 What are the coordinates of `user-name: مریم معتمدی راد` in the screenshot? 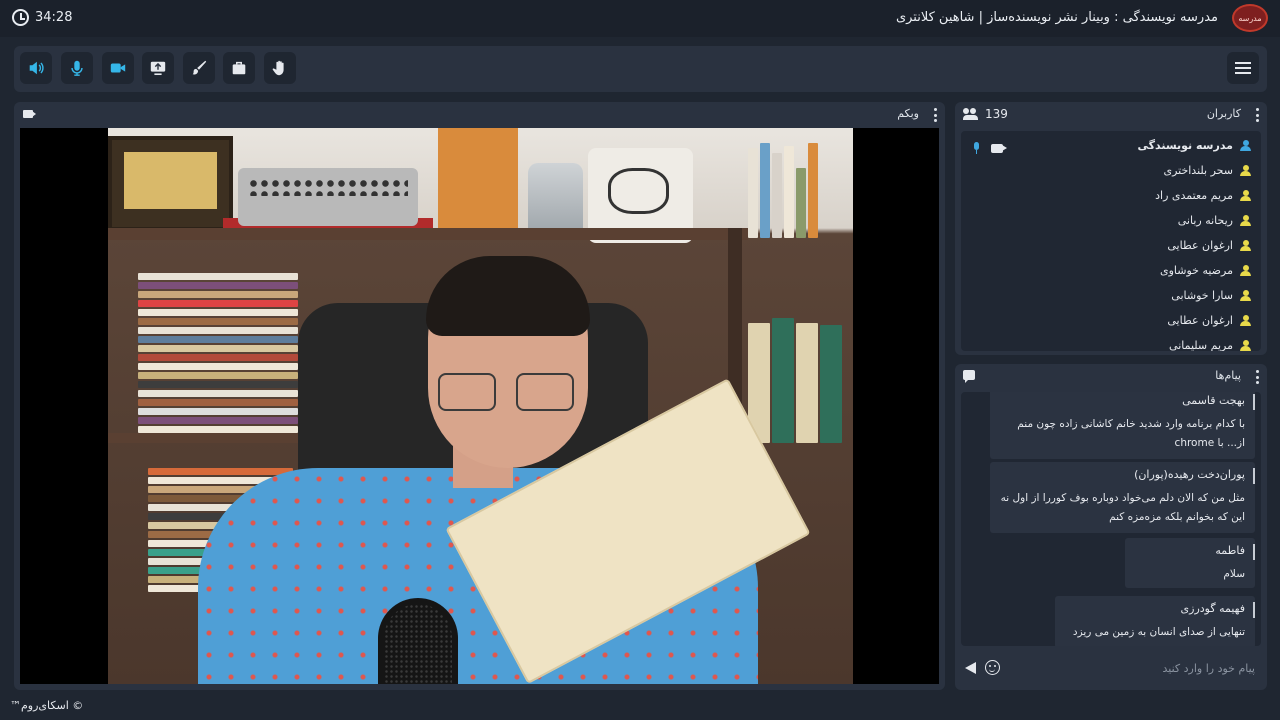 It's located at (1194, 195).